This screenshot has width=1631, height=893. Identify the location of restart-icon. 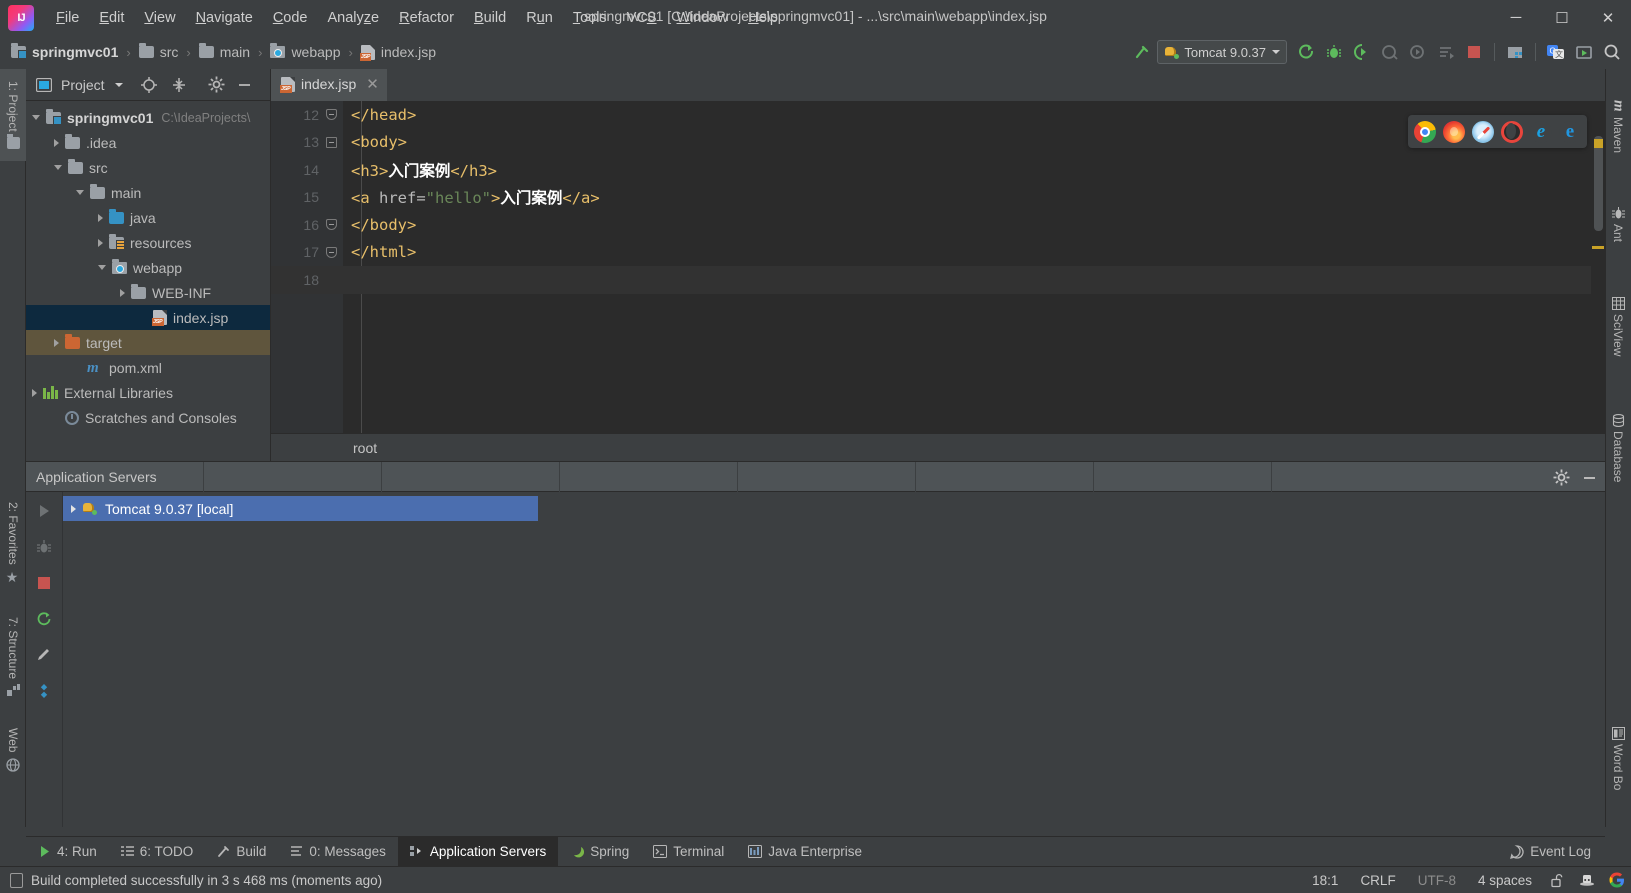
(44, 619).